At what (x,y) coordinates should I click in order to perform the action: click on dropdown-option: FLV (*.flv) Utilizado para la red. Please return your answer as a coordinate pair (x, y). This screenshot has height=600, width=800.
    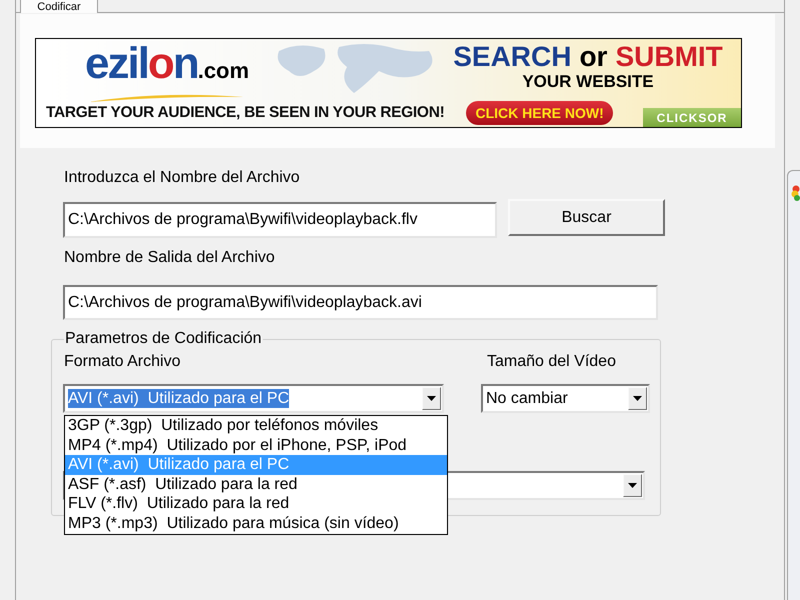
    Looking at the image, I should click on (256, 504).